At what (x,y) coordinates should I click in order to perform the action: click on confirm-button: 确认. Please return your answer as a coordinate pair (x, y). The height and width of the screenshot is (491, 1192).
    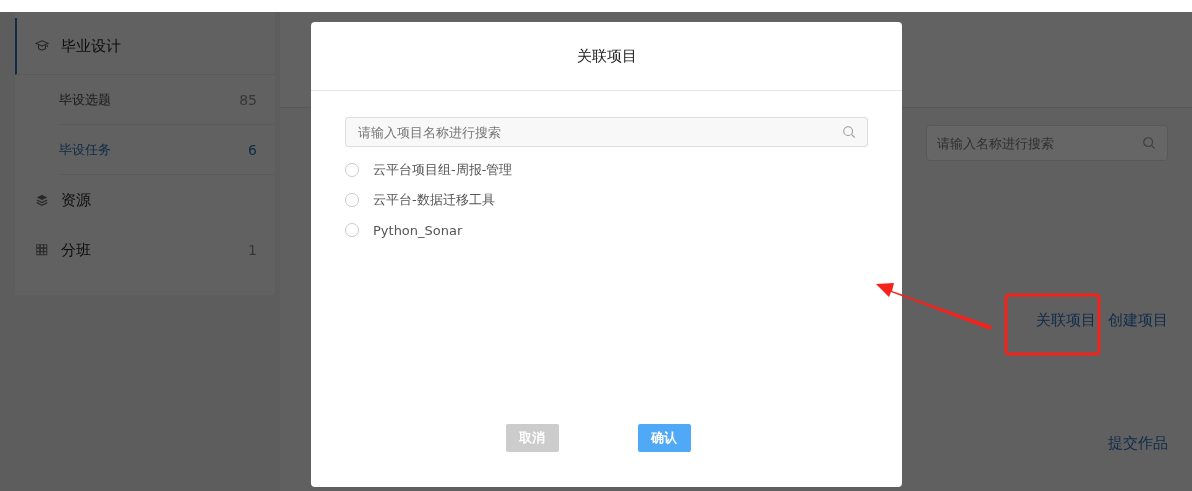
    Looking at the image, I should click on (664, 438).